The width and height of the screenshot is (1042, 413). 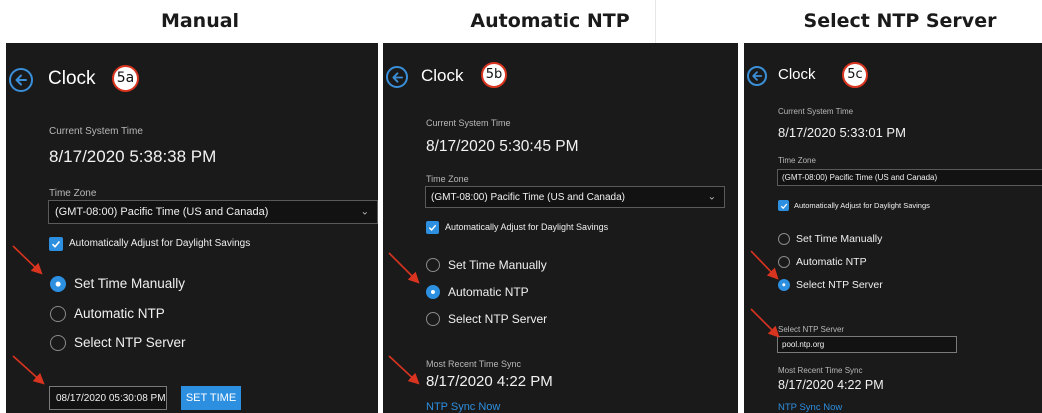 I want to click on step-badge: 5a, so click(x=125, y=78).